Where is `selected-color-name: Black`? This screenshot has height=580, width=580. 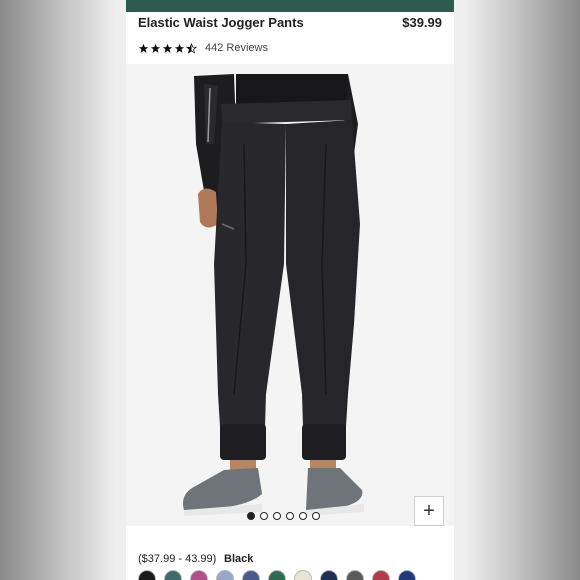 selected-color-name: Black is located at coordinates (239, 559).